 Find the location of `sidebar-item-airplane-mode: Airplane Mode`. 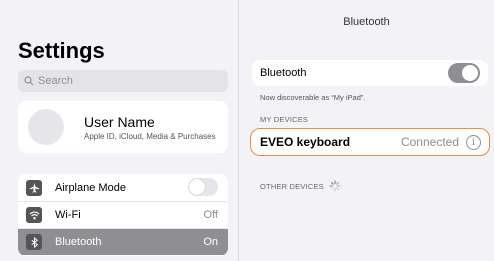

sidebar-item-airplane-mode: Airplane Mode is located at coordinates (123, 187).